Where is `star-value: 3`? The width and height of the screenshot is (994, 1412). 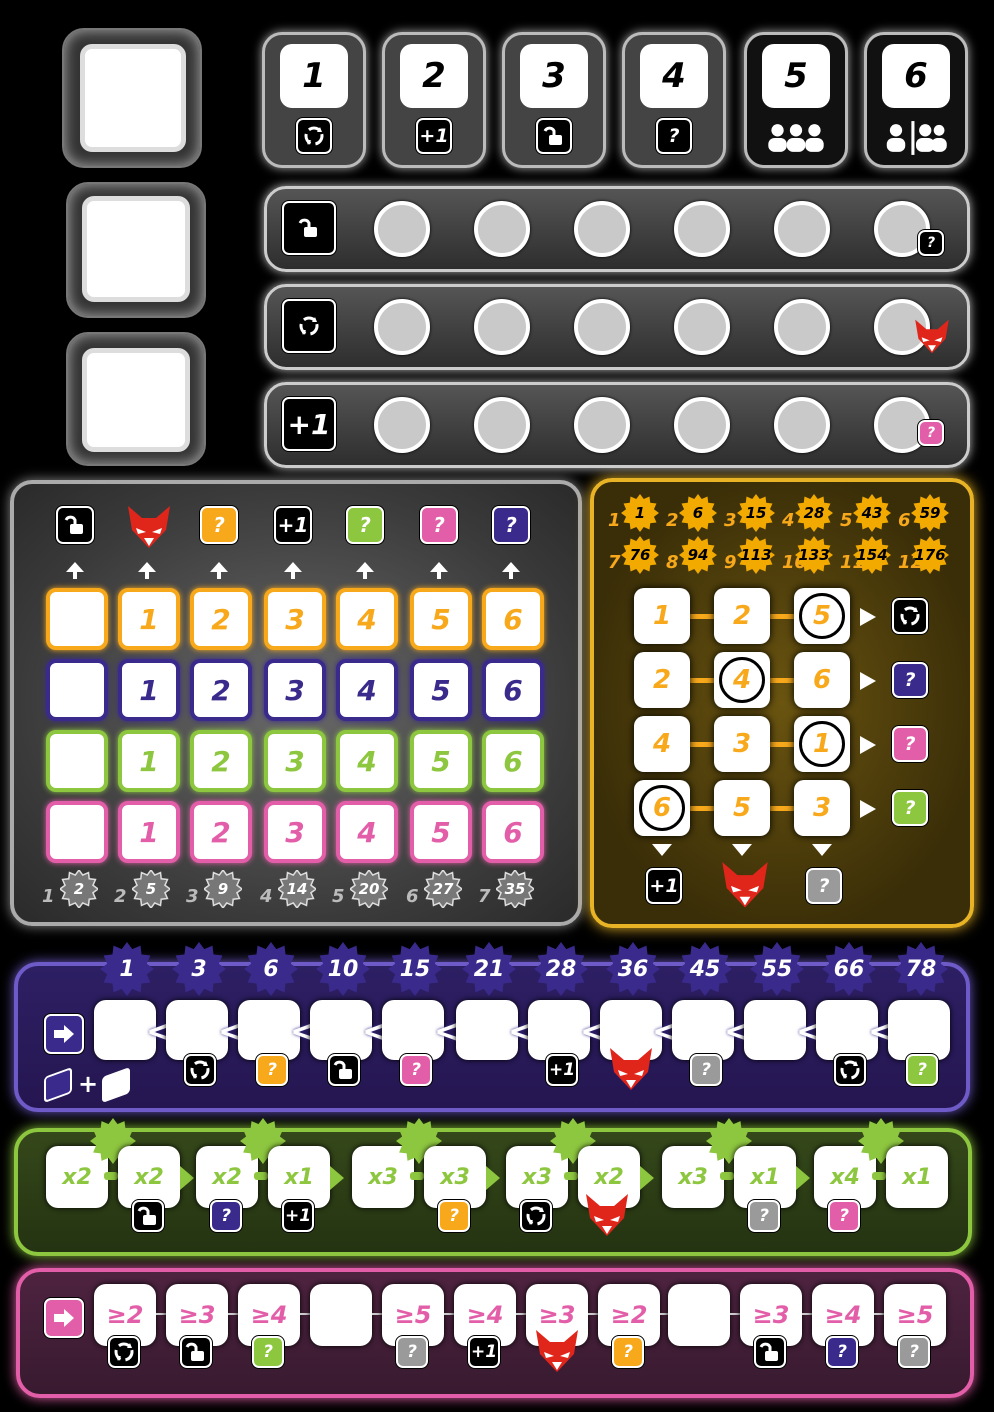
star-value: 3 is located at coordinates (199, 969).